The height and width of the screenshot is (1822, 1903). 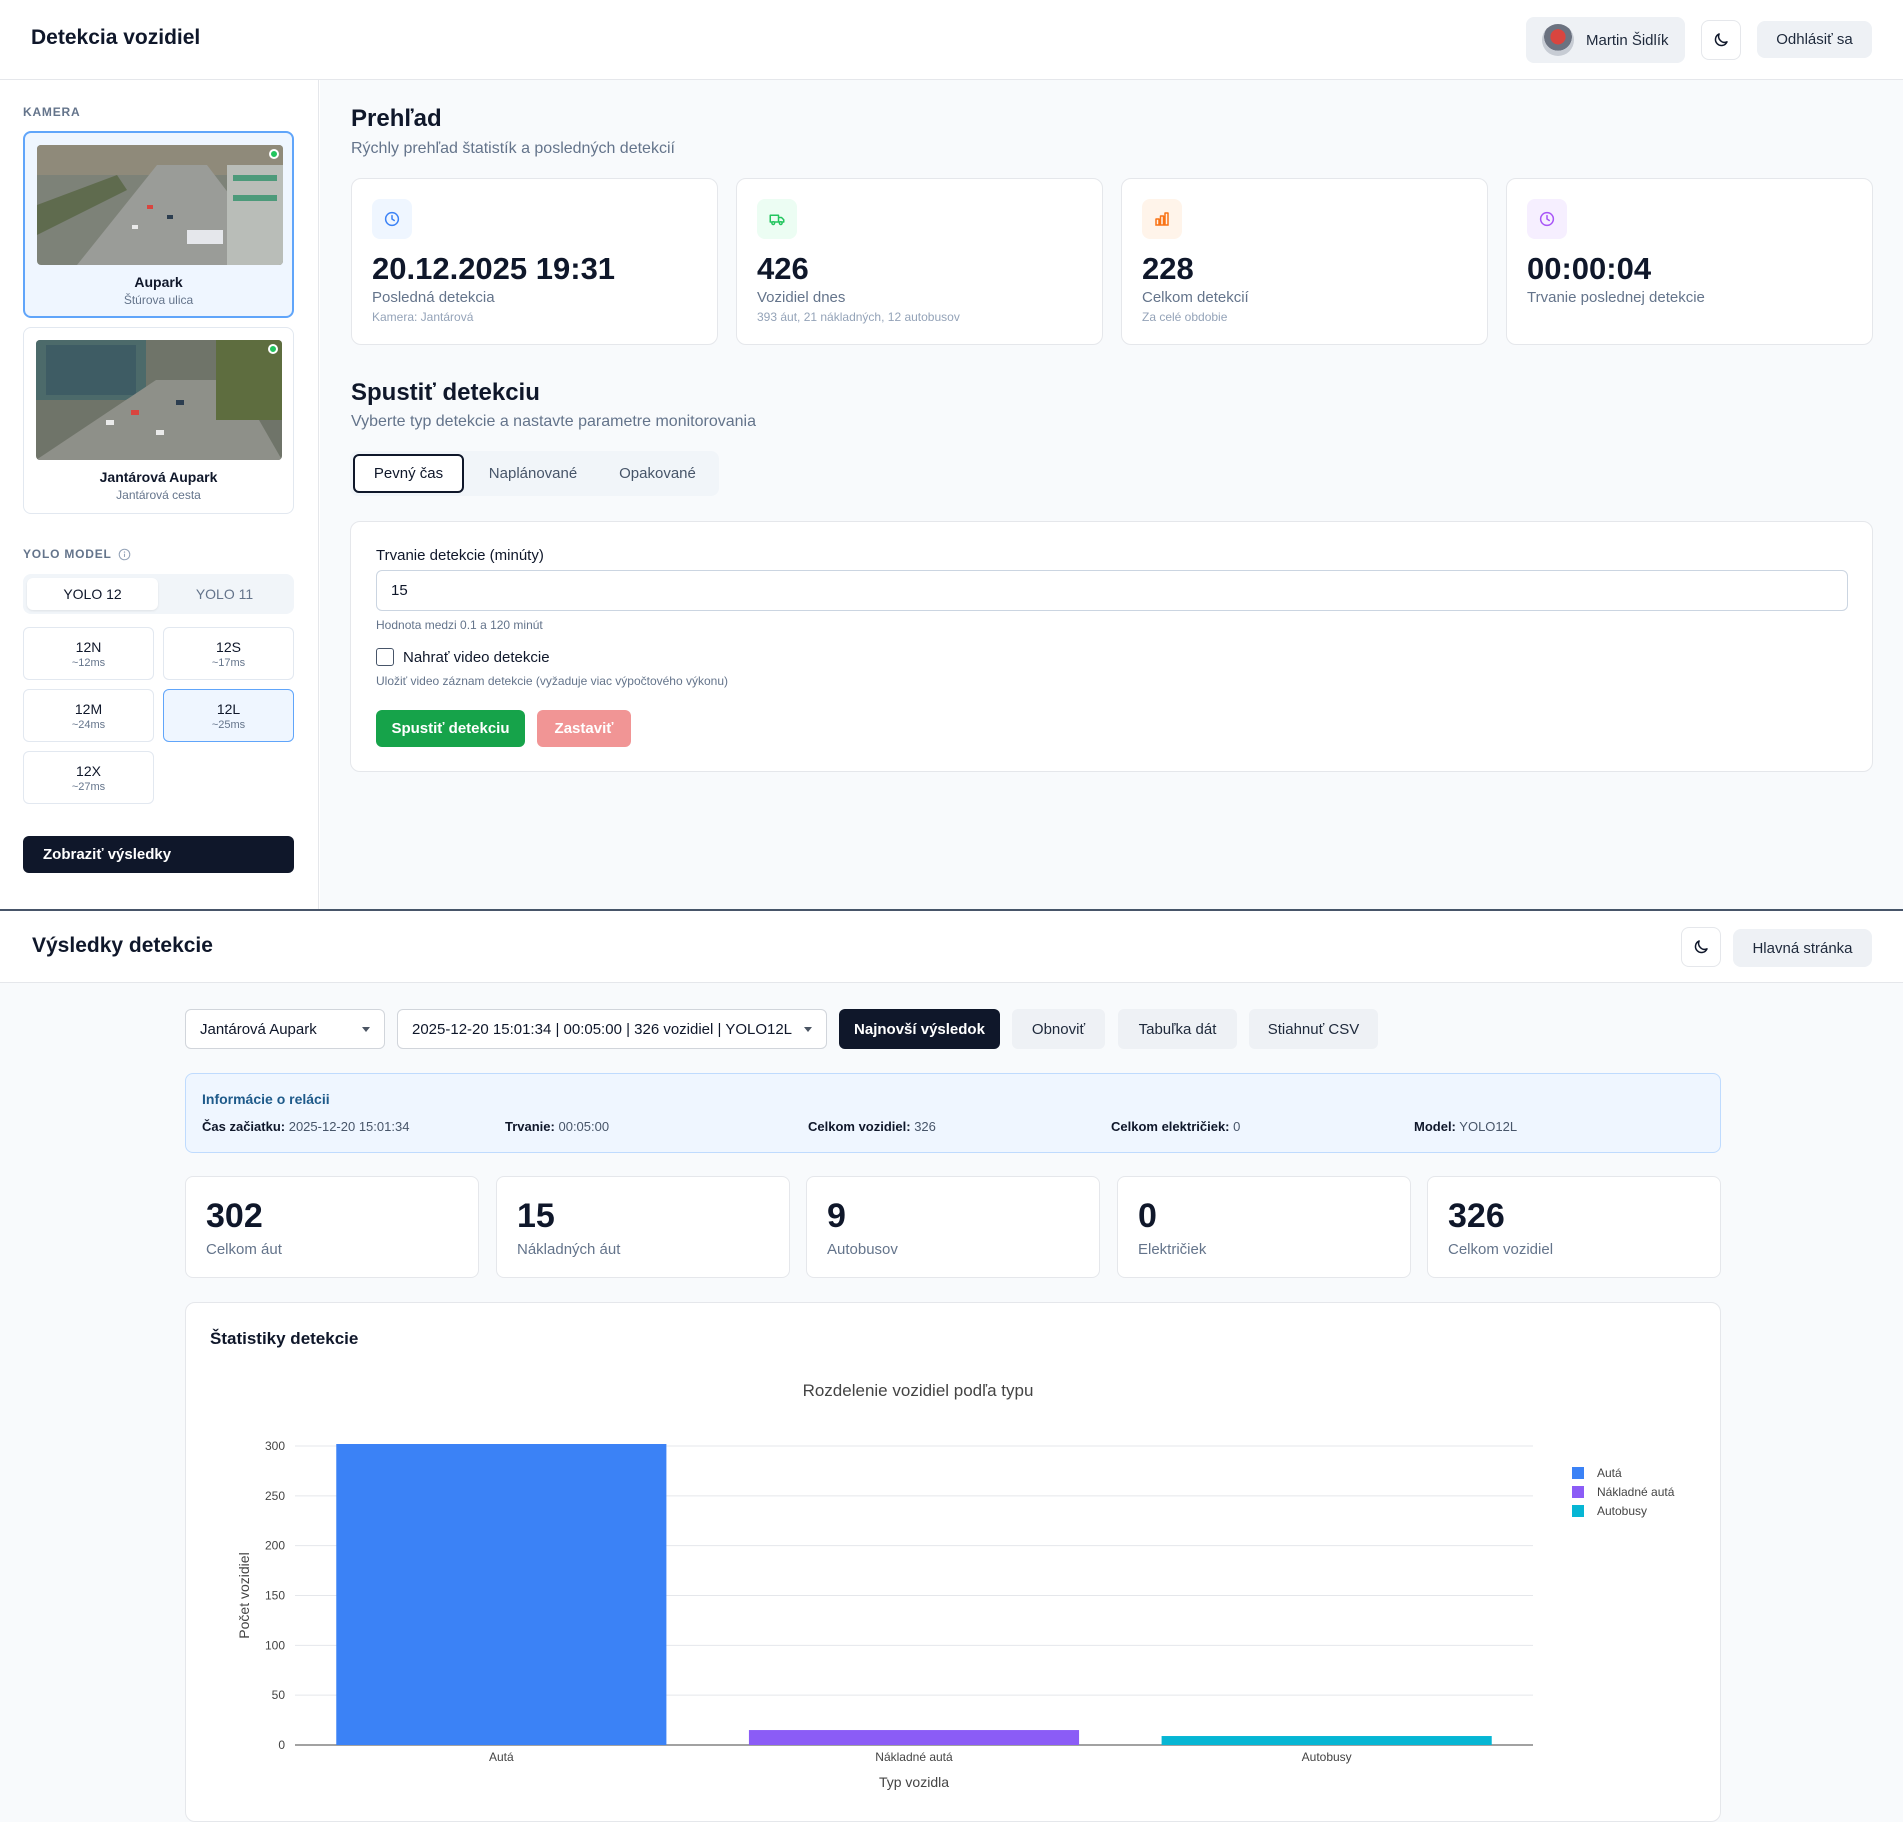 I want to click on chart-title: Rozdelenie vozidiel podľa typu, so click(x=918, y=1390).